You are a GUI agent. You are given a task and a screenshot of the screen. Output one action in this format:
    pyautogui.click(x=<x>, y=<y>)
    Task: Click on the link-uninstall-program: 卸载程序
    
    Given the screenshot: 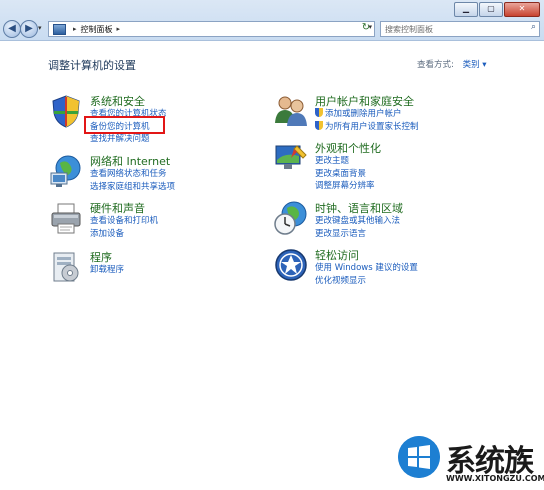 What is the action you would take?
    pyautogui.click(x=107, y=270)
    